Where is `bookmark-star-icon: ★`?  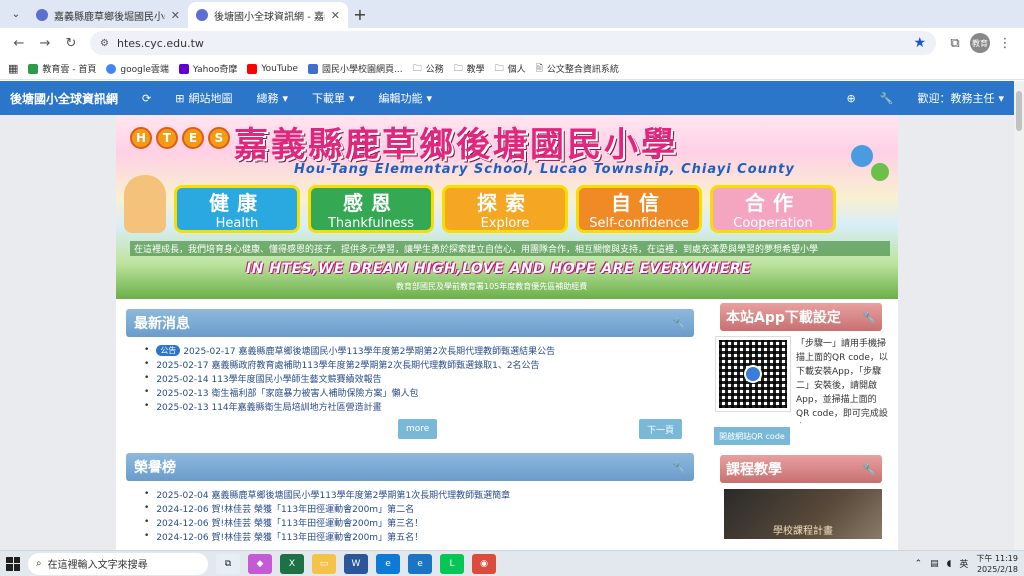 bookmark-star-icon: ★ is located at coordinates (919, 43).